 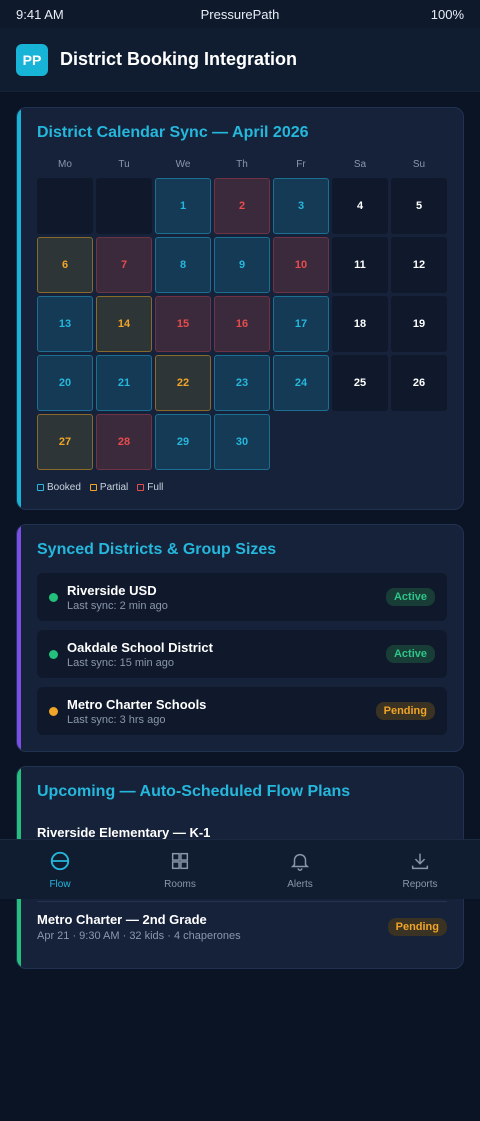 I want to click on nav-tab-flow: Flow, so click(x=60, y=869).